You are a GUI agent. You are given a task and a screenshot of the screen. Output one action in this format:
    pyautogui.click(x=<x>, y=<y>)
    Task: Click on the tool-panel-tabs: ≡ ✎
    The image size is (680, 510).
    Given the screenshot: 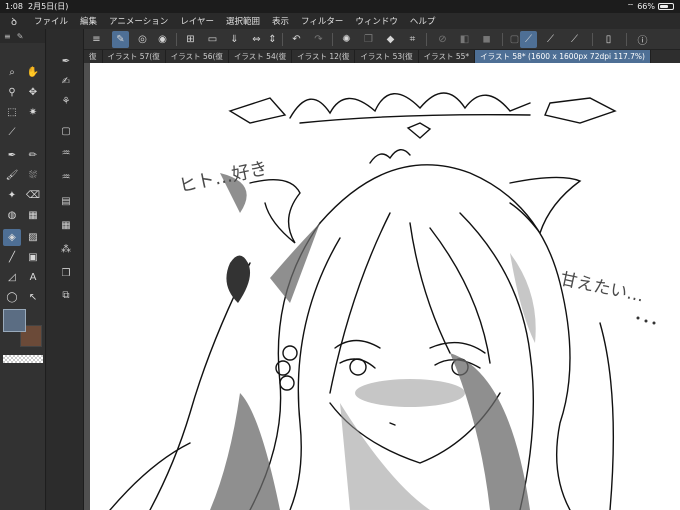 What is the action you would take?
    pyautogui.click(x=22, y=36)
    